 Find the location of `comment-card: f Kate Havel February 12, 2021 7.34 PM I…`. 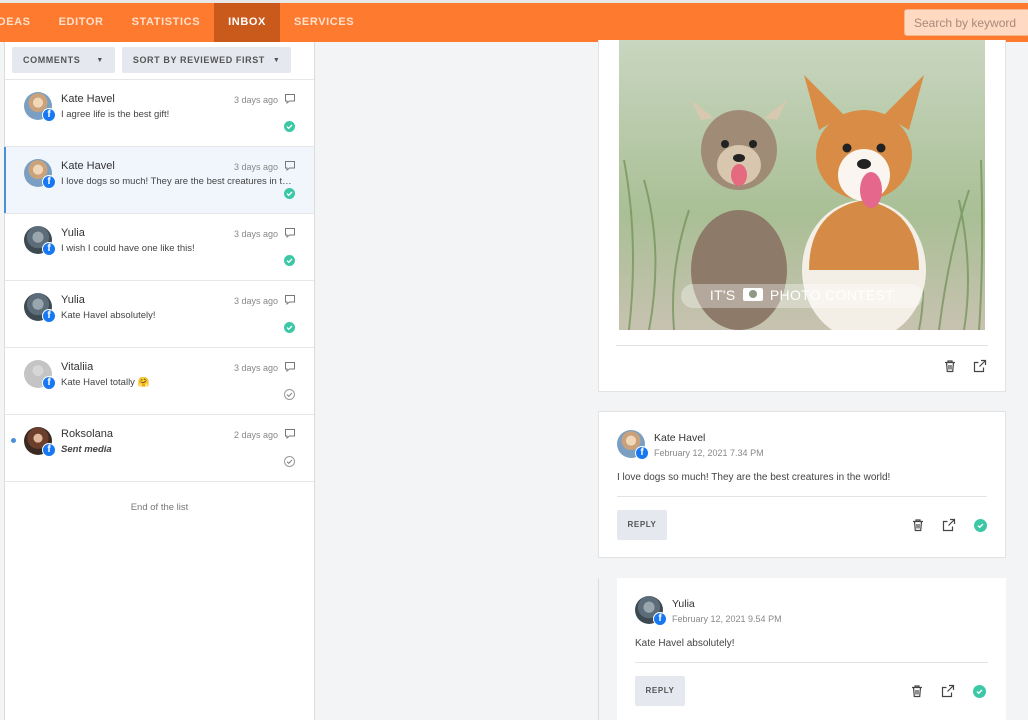

comment-card: f Kate Havel February 12, 2021 7.34 PM I… is located at coordinates (802, 484).